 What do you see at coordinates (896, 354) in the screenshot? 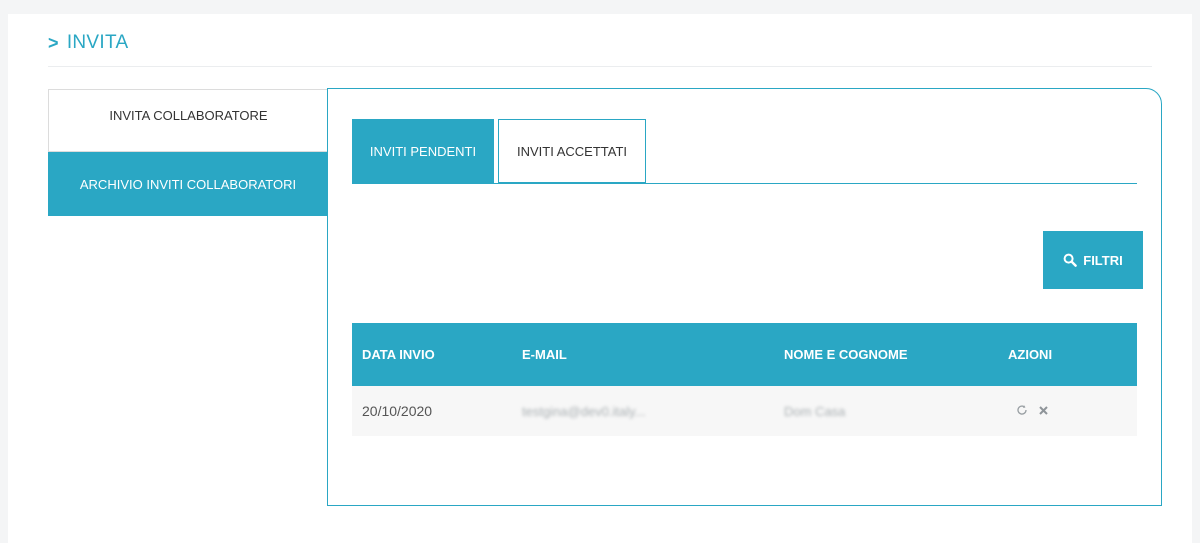
I see `column-header-name: NOME E COGNOME` at bounding box center [896, 354].